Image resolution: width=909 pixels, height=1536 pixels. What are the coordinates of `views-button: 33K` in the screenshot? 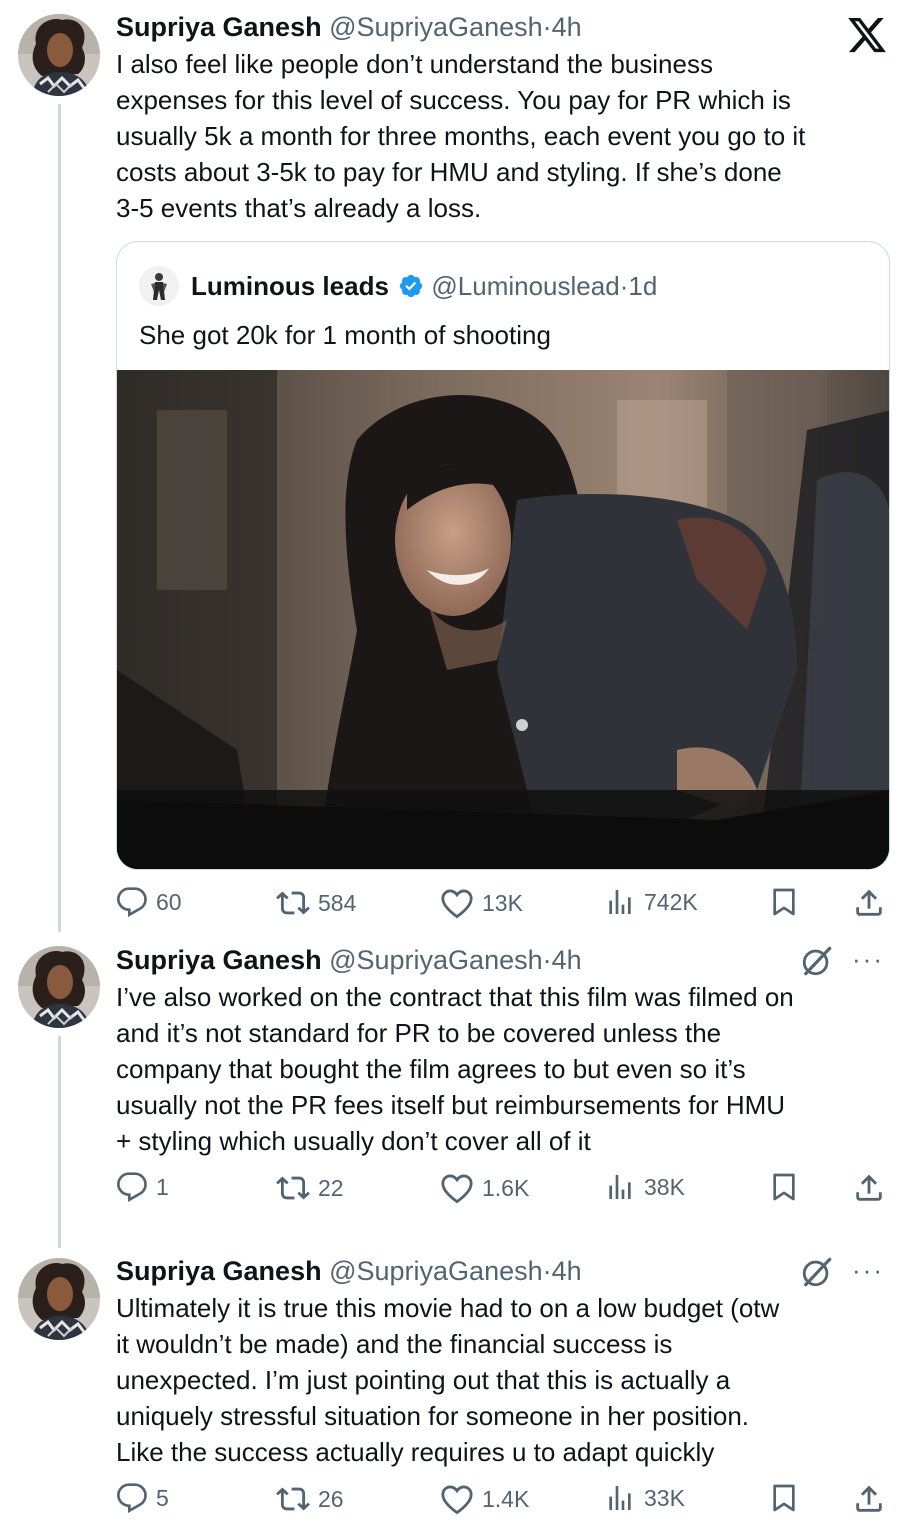 It's located at (644, 1498).